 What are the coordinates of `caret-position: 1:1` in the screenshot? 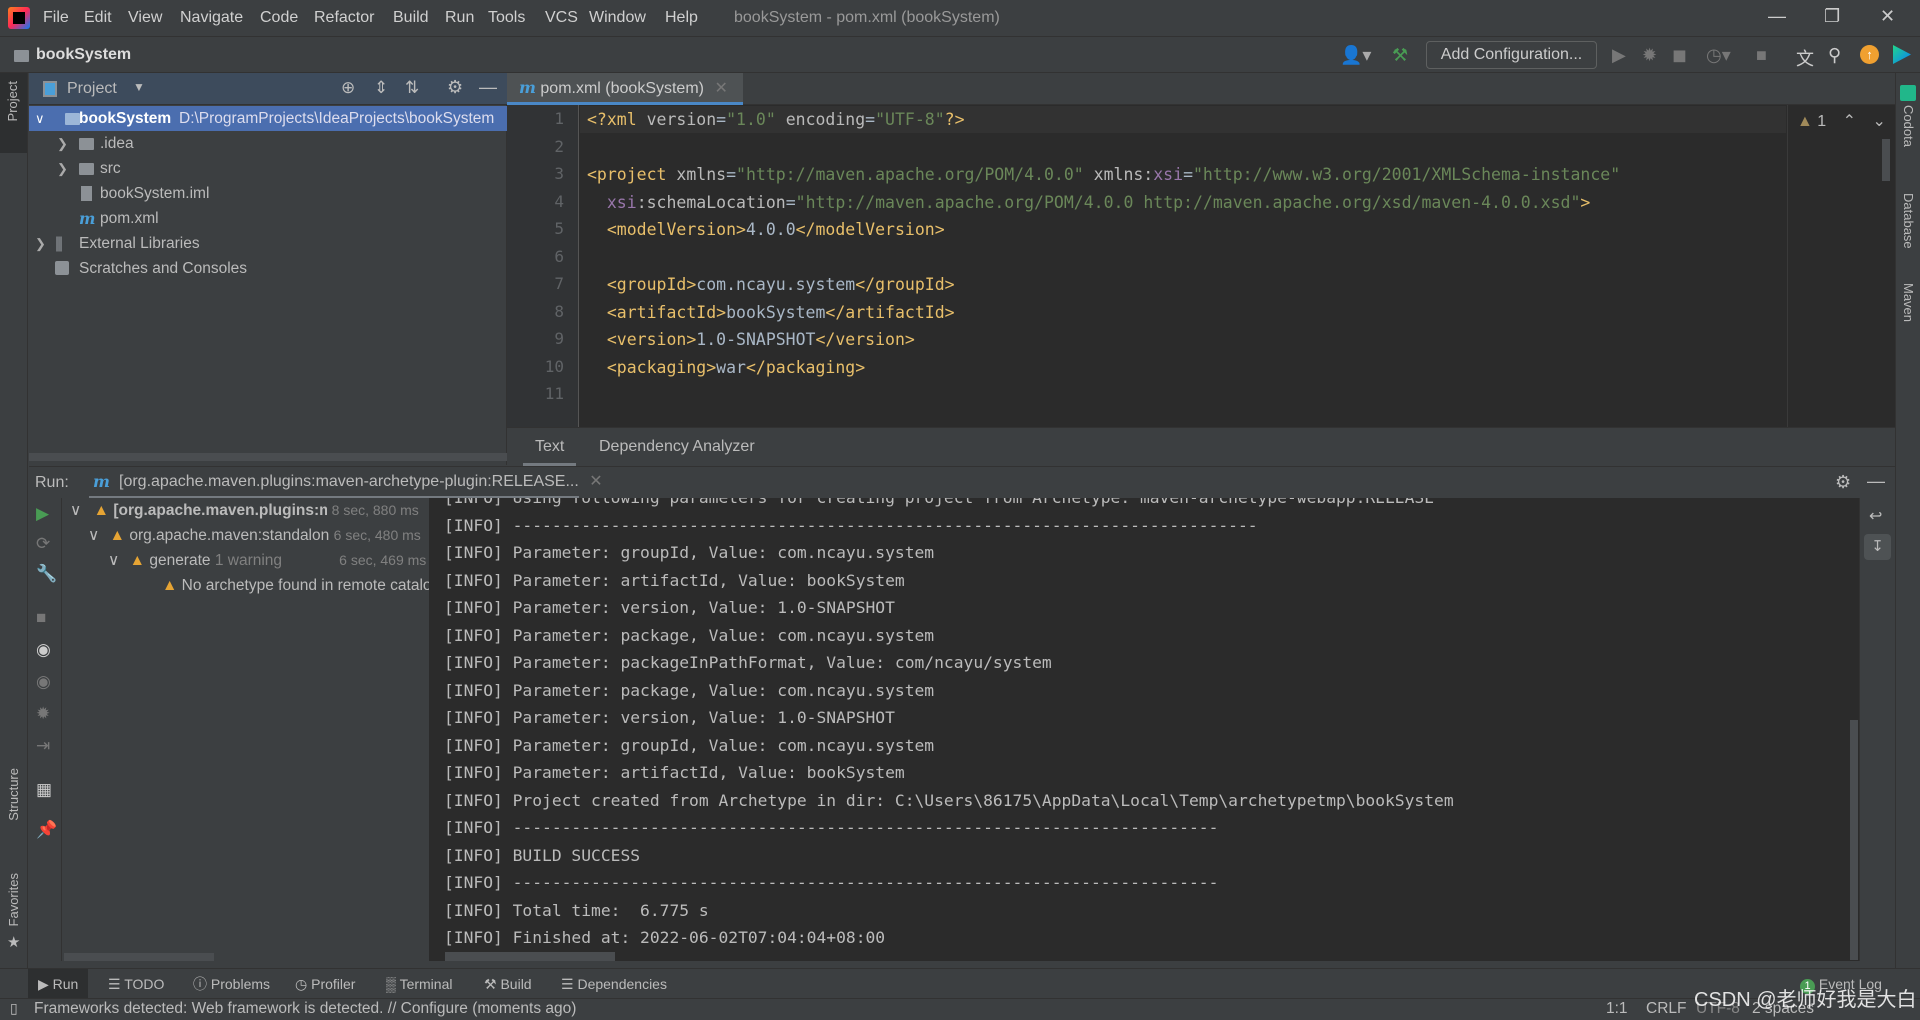 It's located at (1617, 1009).